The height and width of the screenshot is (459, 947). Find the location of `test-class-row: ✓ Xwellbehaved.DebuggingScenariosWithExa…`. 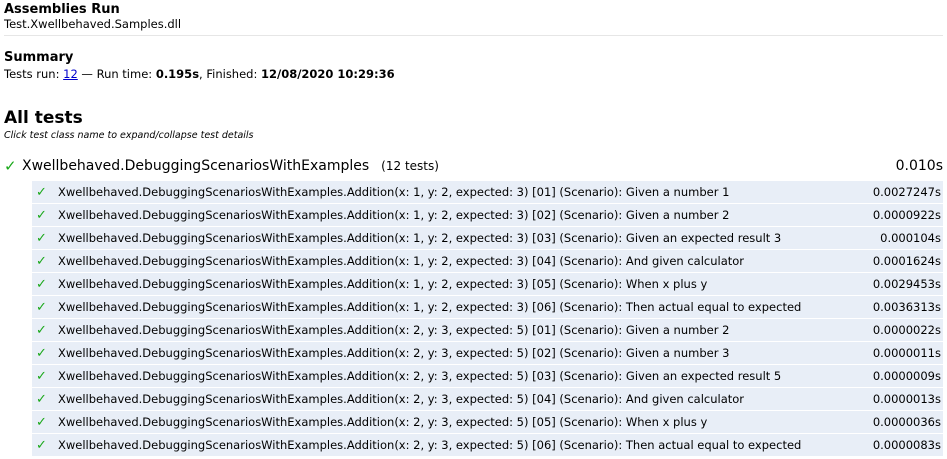

test-class-row: ✓ Xwellbehaved.DebuggingScenariosWithExa… is located at coordinates (473, 166).